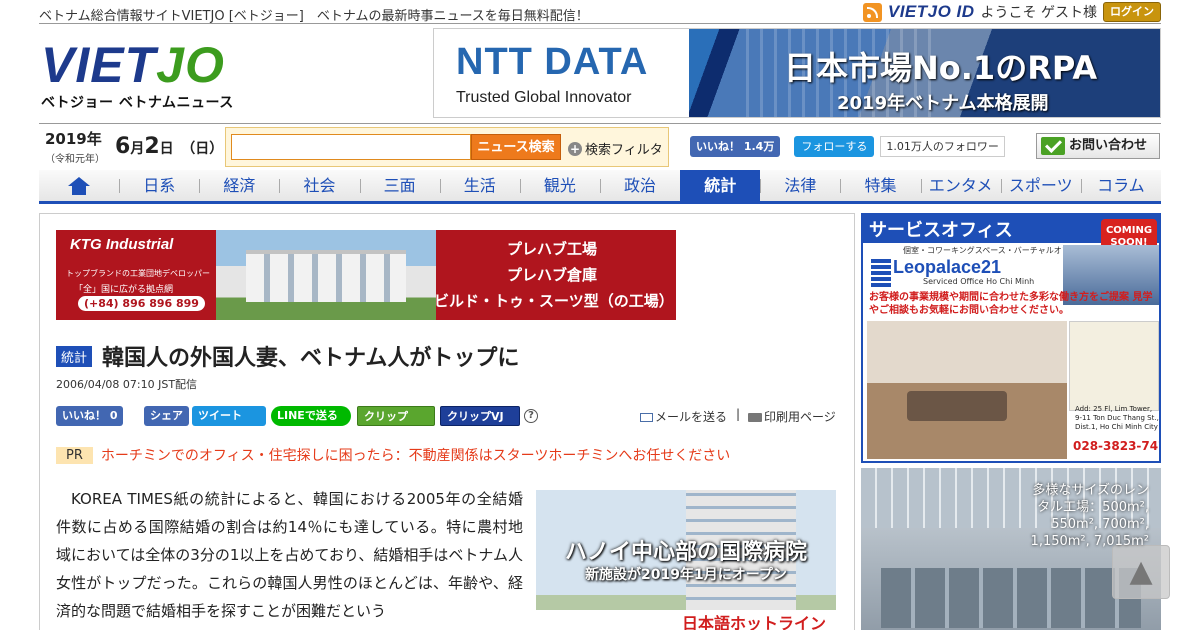 The image size is (1200, 630). I want to click on facebook-like-button: いいね！ 0, so click(90, 416).